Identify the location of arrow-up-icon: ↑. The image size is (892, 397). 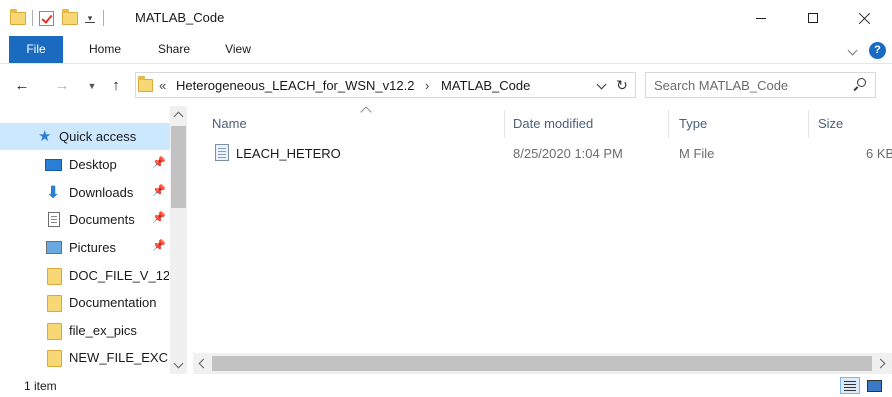
(116, 85).